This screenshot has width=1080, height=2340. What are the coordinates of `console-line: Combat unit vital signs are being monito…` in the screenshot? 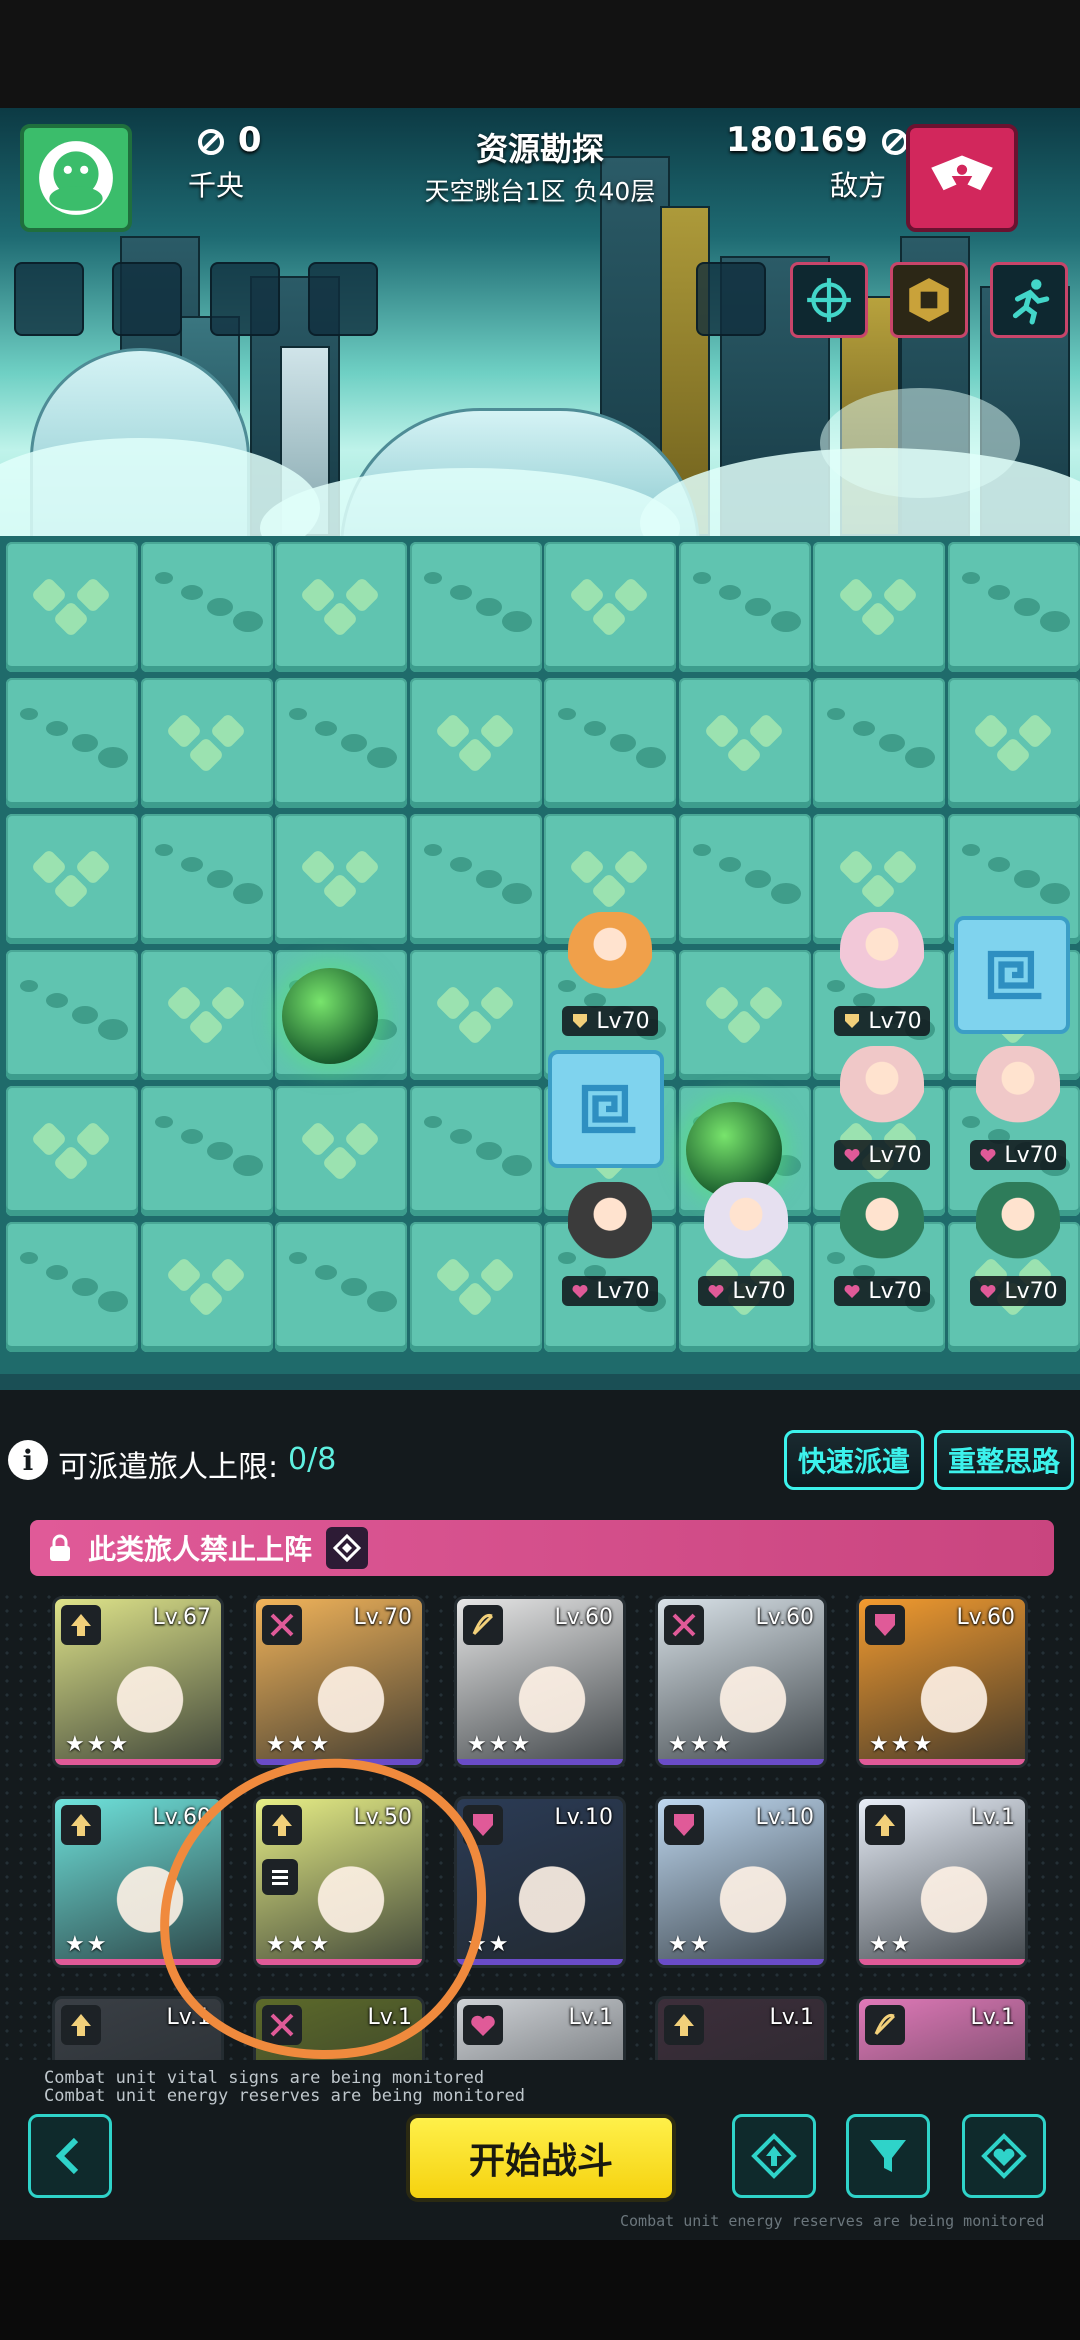 It's located at (264, 2078).